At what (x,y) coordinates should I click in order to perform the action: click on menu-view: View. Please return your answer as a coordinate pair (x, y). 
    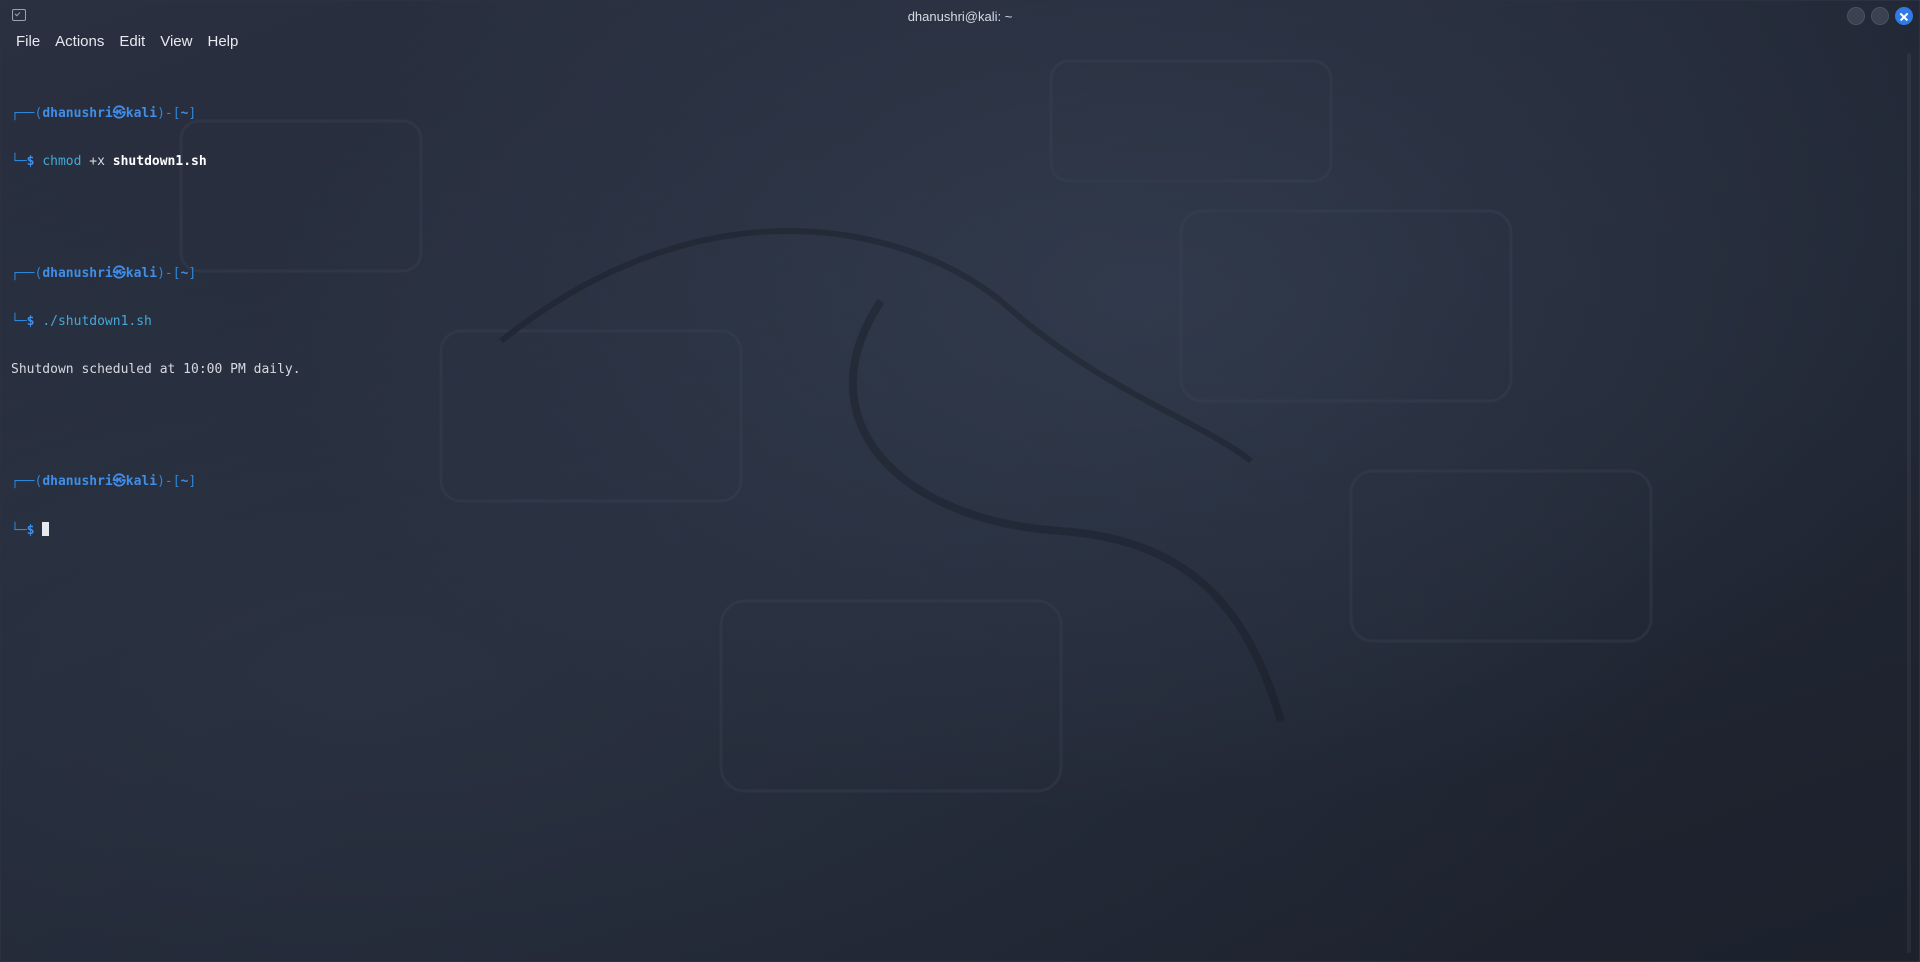
    Looking at the image, I should click on (176, 42).